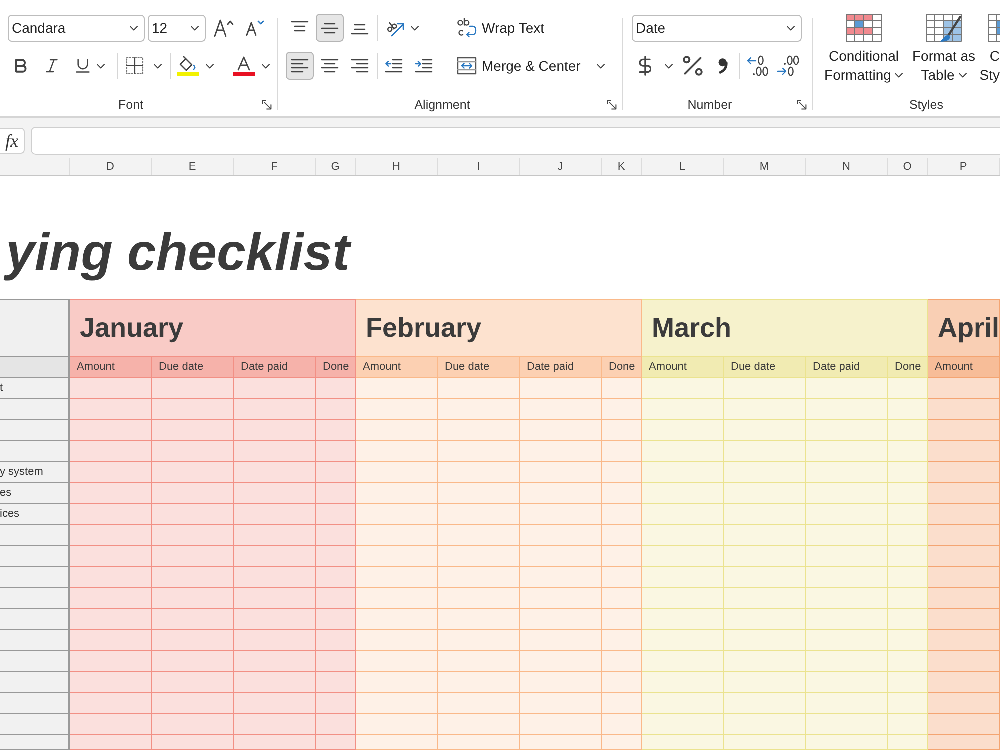  Describe the element at coordinates (758, 66) in the screenshot. I see `increase-decimal-icon` at that location.